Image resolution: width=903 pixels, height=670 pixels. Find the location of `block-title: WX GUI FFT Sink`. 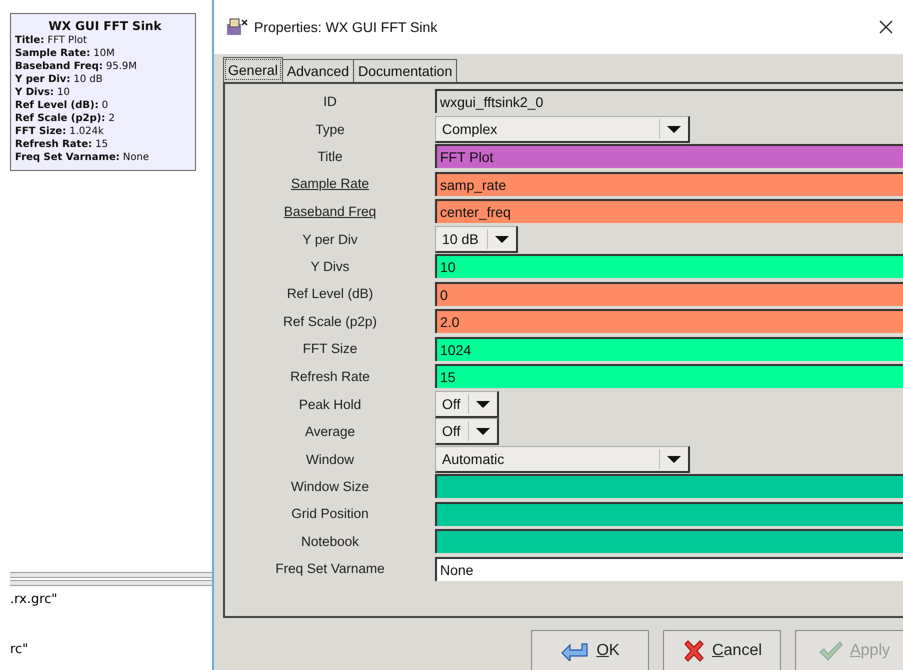

block-title: WX GUI FFT Sink is located at coordinates (105, 26).